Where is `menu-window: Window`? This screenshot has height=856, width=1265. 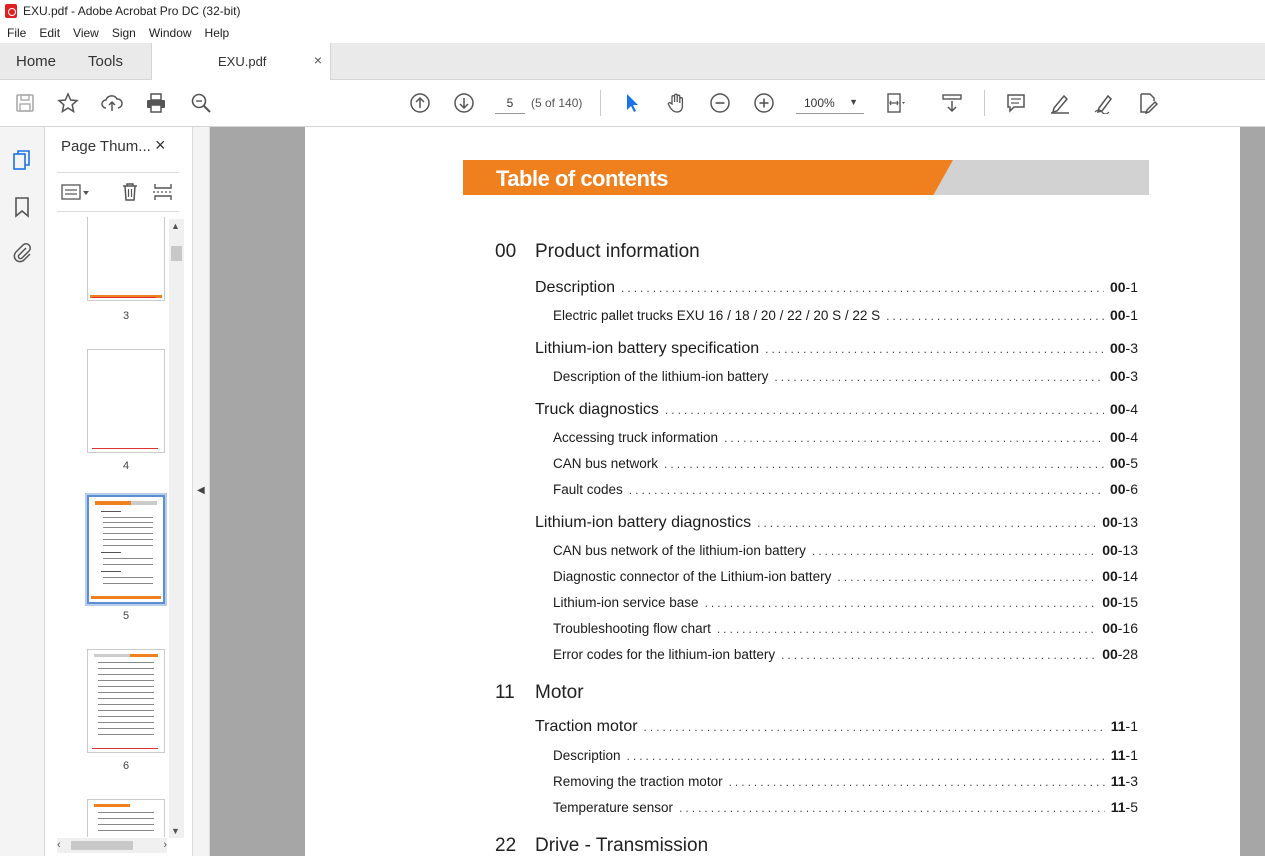 menu-window: Window is located at coordinates (170, 33).